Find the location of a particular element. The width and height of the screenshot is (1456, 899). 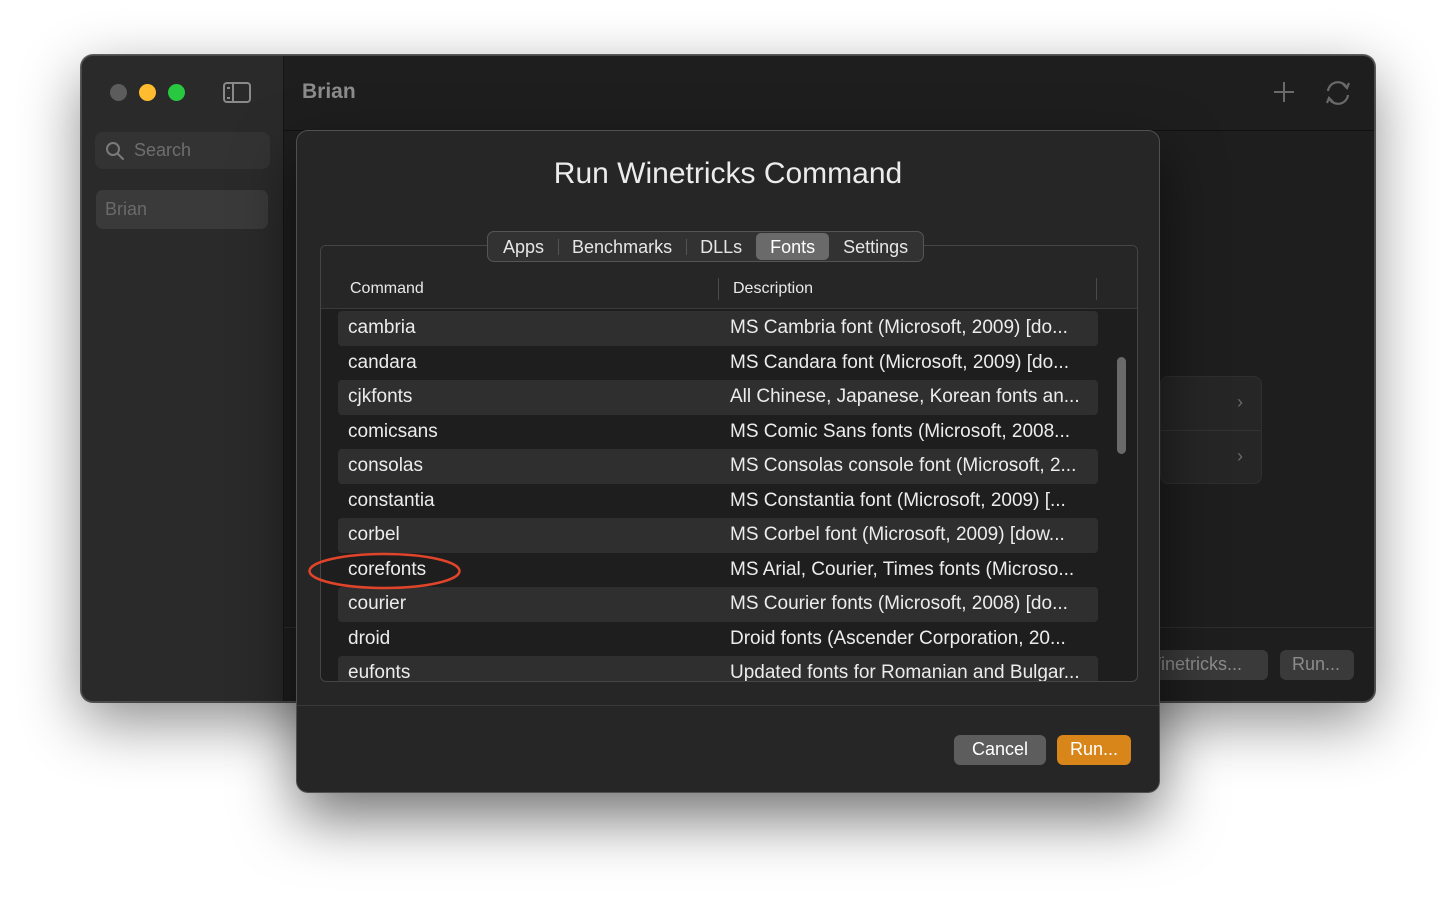

cell-command: corefonts is located at coordinates (387, 569).